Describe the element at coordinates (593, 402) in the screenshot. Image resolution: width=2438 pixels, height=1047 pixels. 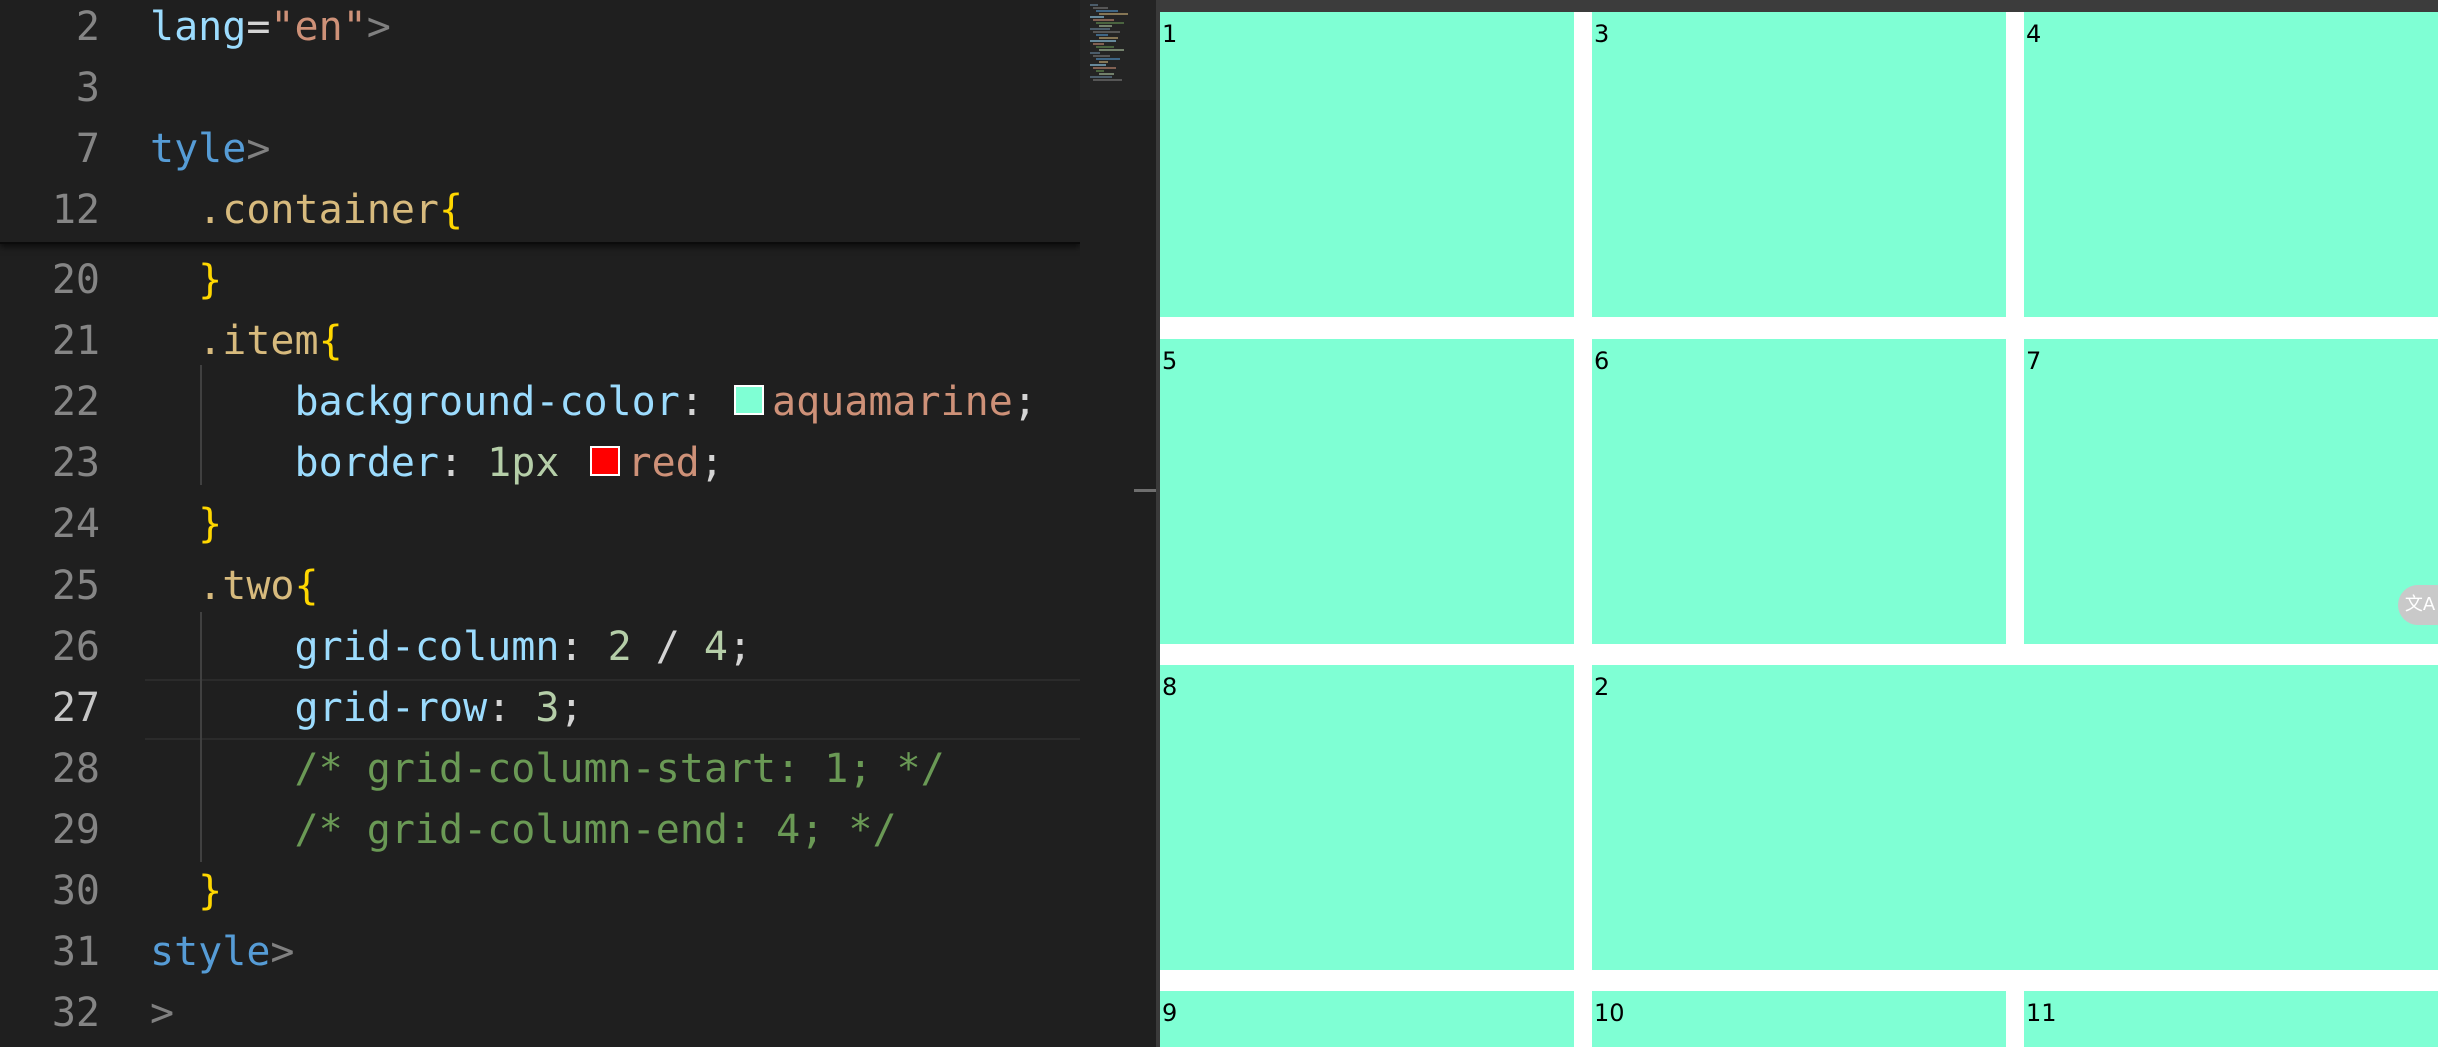
I see `code-text: background-color: aquamarine;` at that location.